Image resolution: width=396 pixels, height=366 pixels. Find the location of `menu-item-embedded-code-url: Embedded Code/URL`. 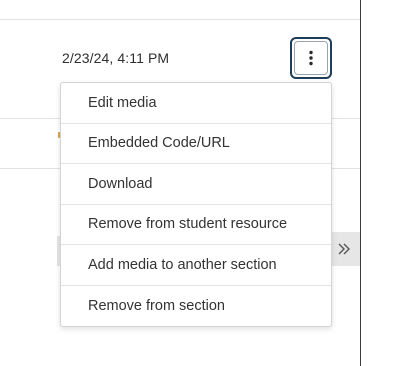

menu-item-embedded-code-url: Embedded Code/URL is located at coordinates (196, 144).